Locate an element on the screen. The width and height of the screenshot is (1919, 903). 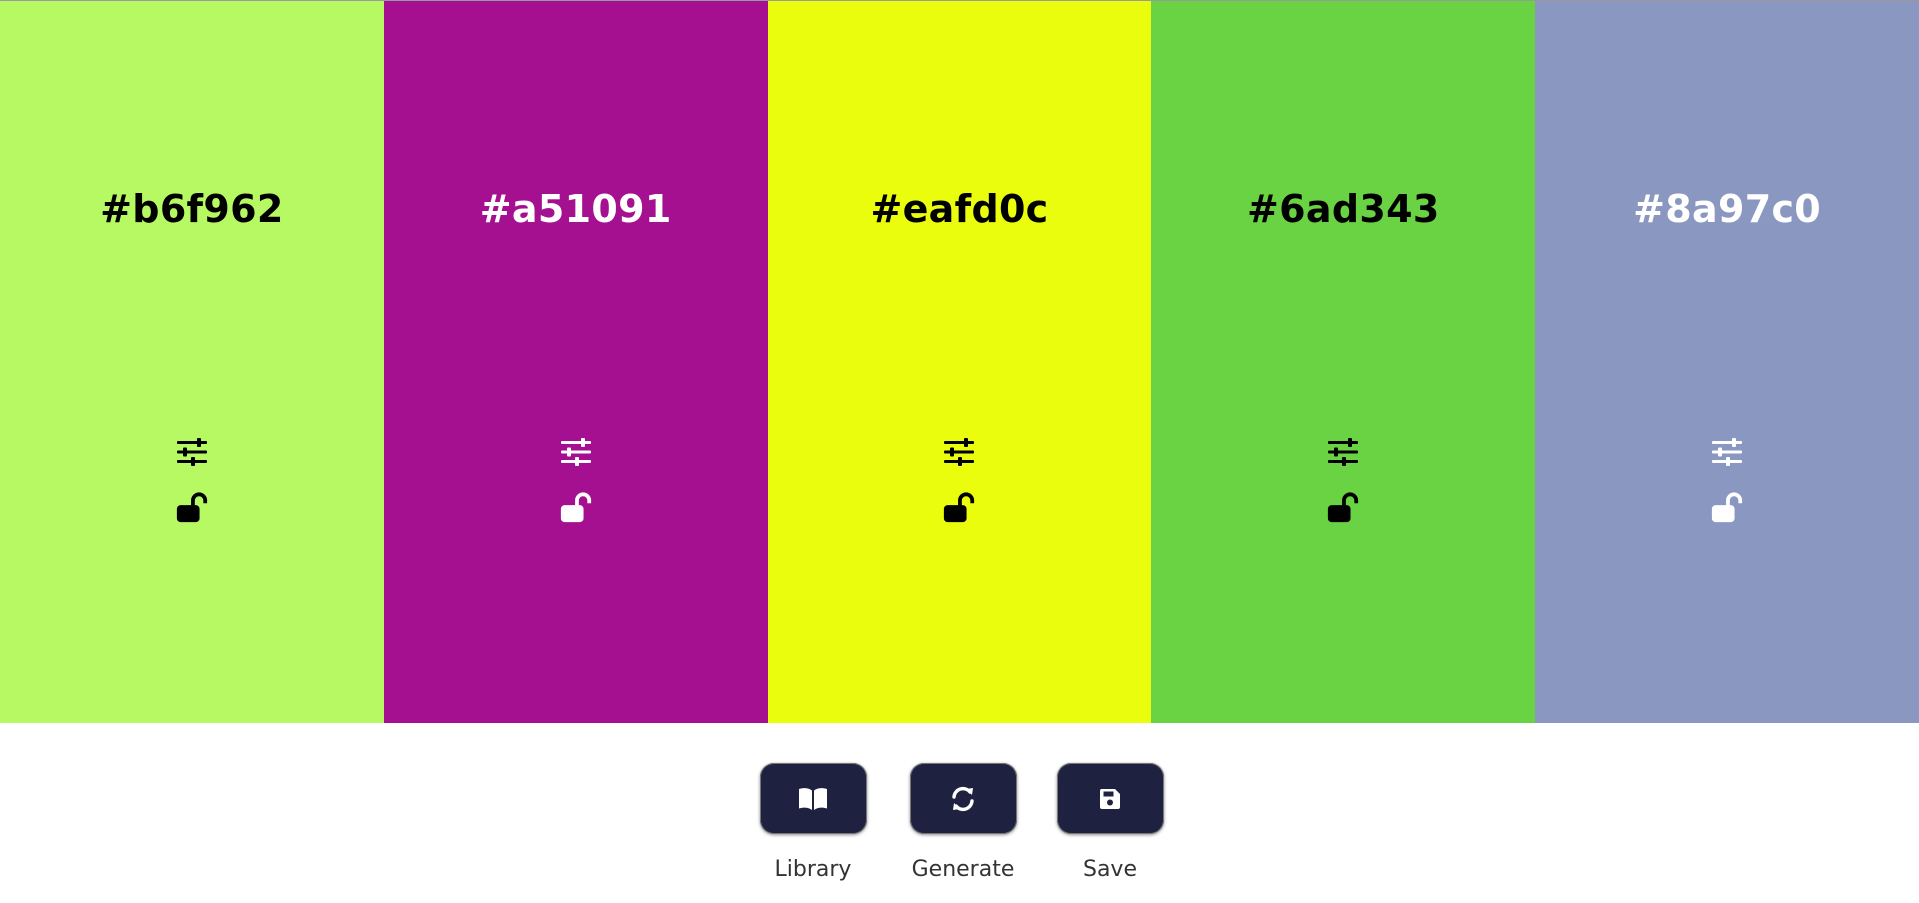
save-label: Save is located at coordinates (1109, 869).